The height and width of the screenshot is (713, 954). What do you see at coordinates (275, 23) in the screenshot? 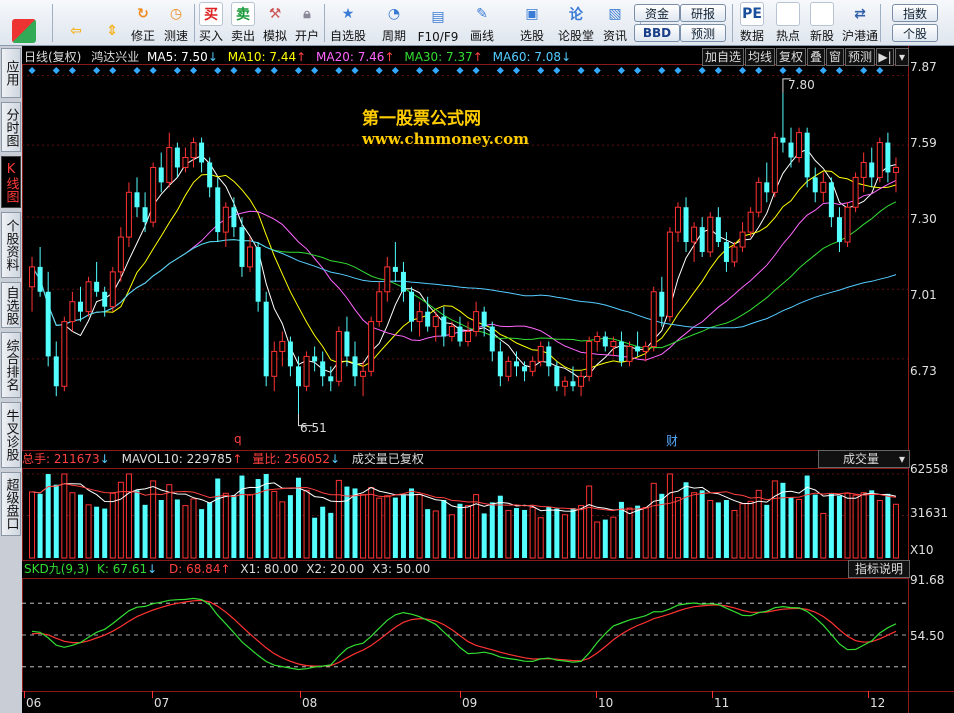
I see `hammer-button: ⚒ 模拟` at bounding box center [275, 23].